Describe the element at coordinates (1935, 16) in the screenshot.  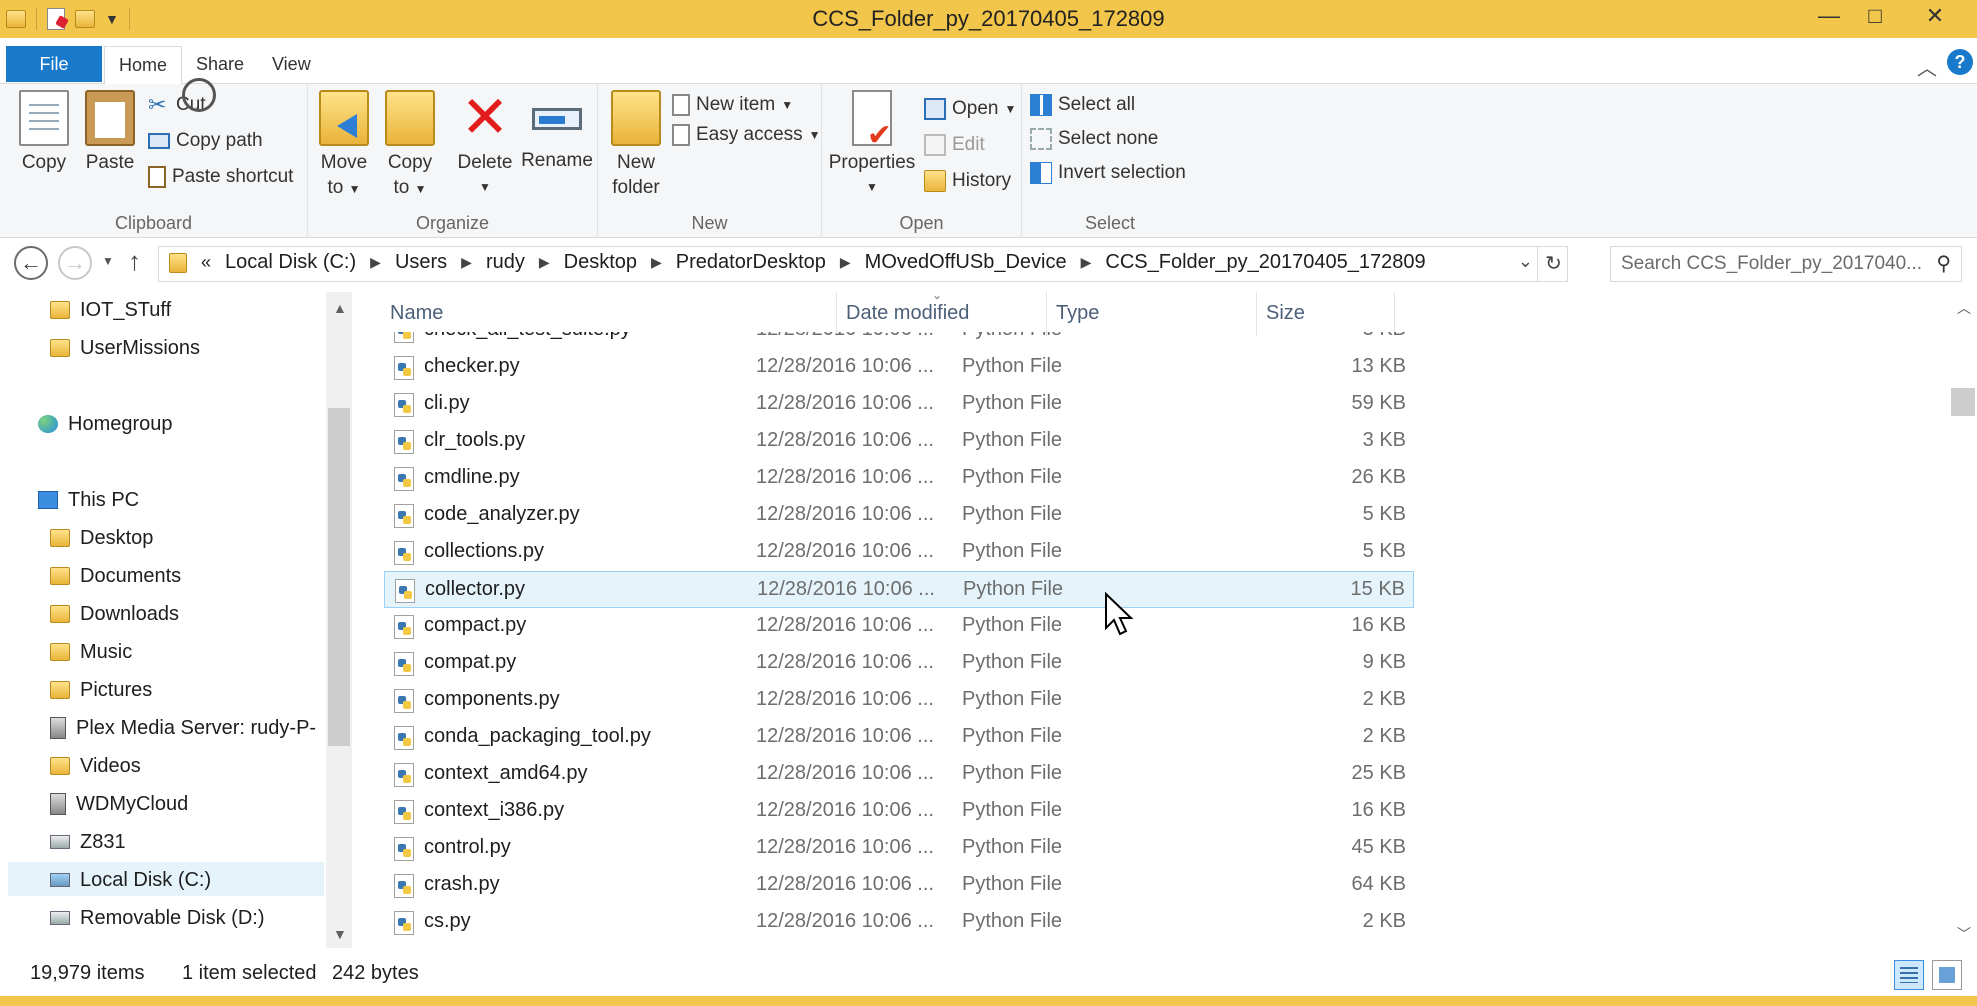
I see `close-button: ✕` at that location.